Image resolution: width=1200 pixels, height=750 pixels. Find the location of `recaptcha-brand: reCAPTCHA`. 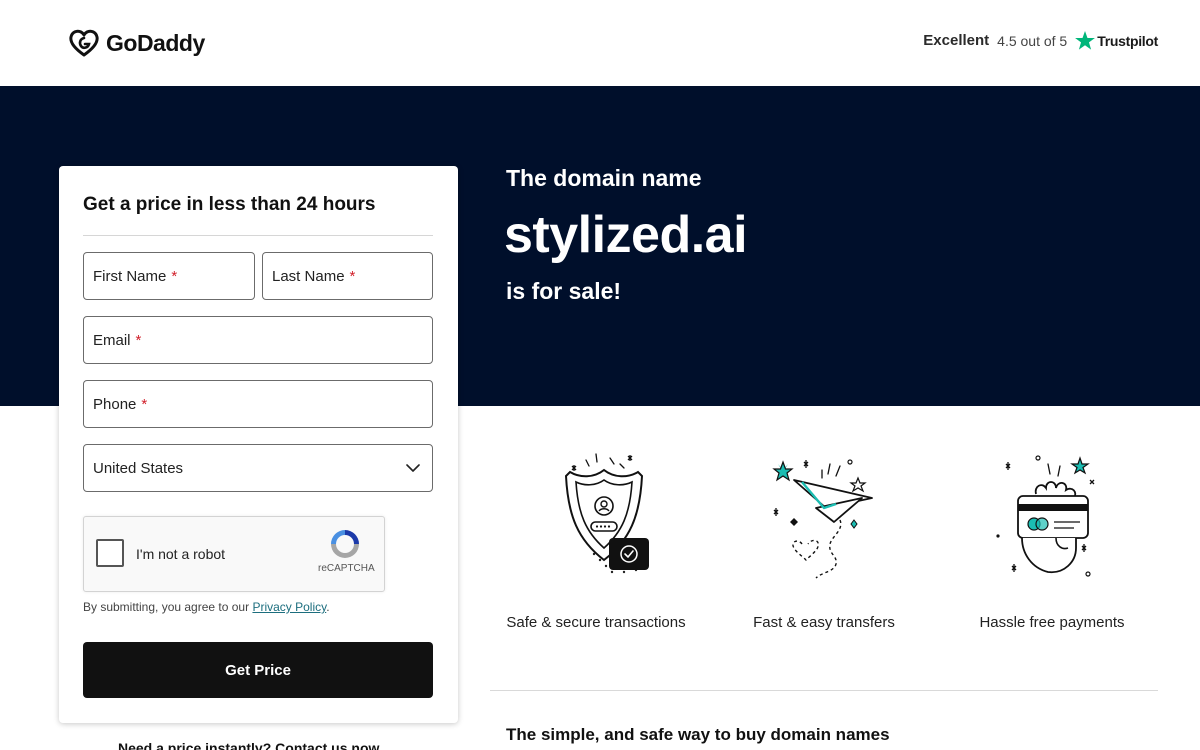

recaptcha-brand: reCAPTCHA is located at coordinates (346, 568).